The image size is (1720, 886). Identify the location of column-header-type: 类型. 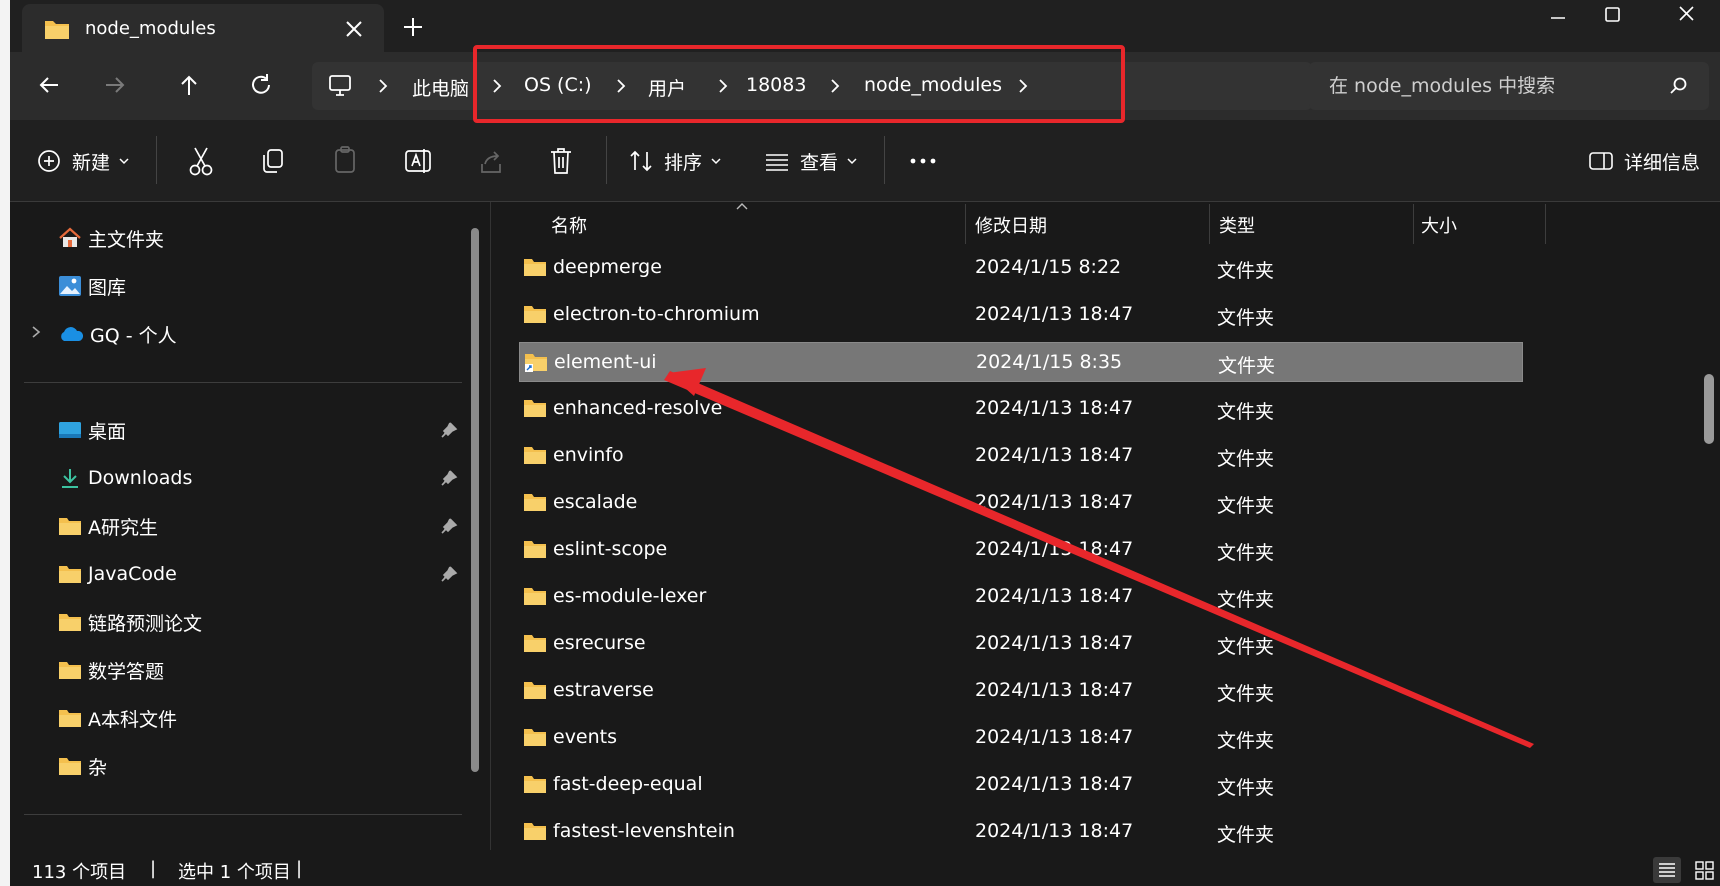
(1237, 225).